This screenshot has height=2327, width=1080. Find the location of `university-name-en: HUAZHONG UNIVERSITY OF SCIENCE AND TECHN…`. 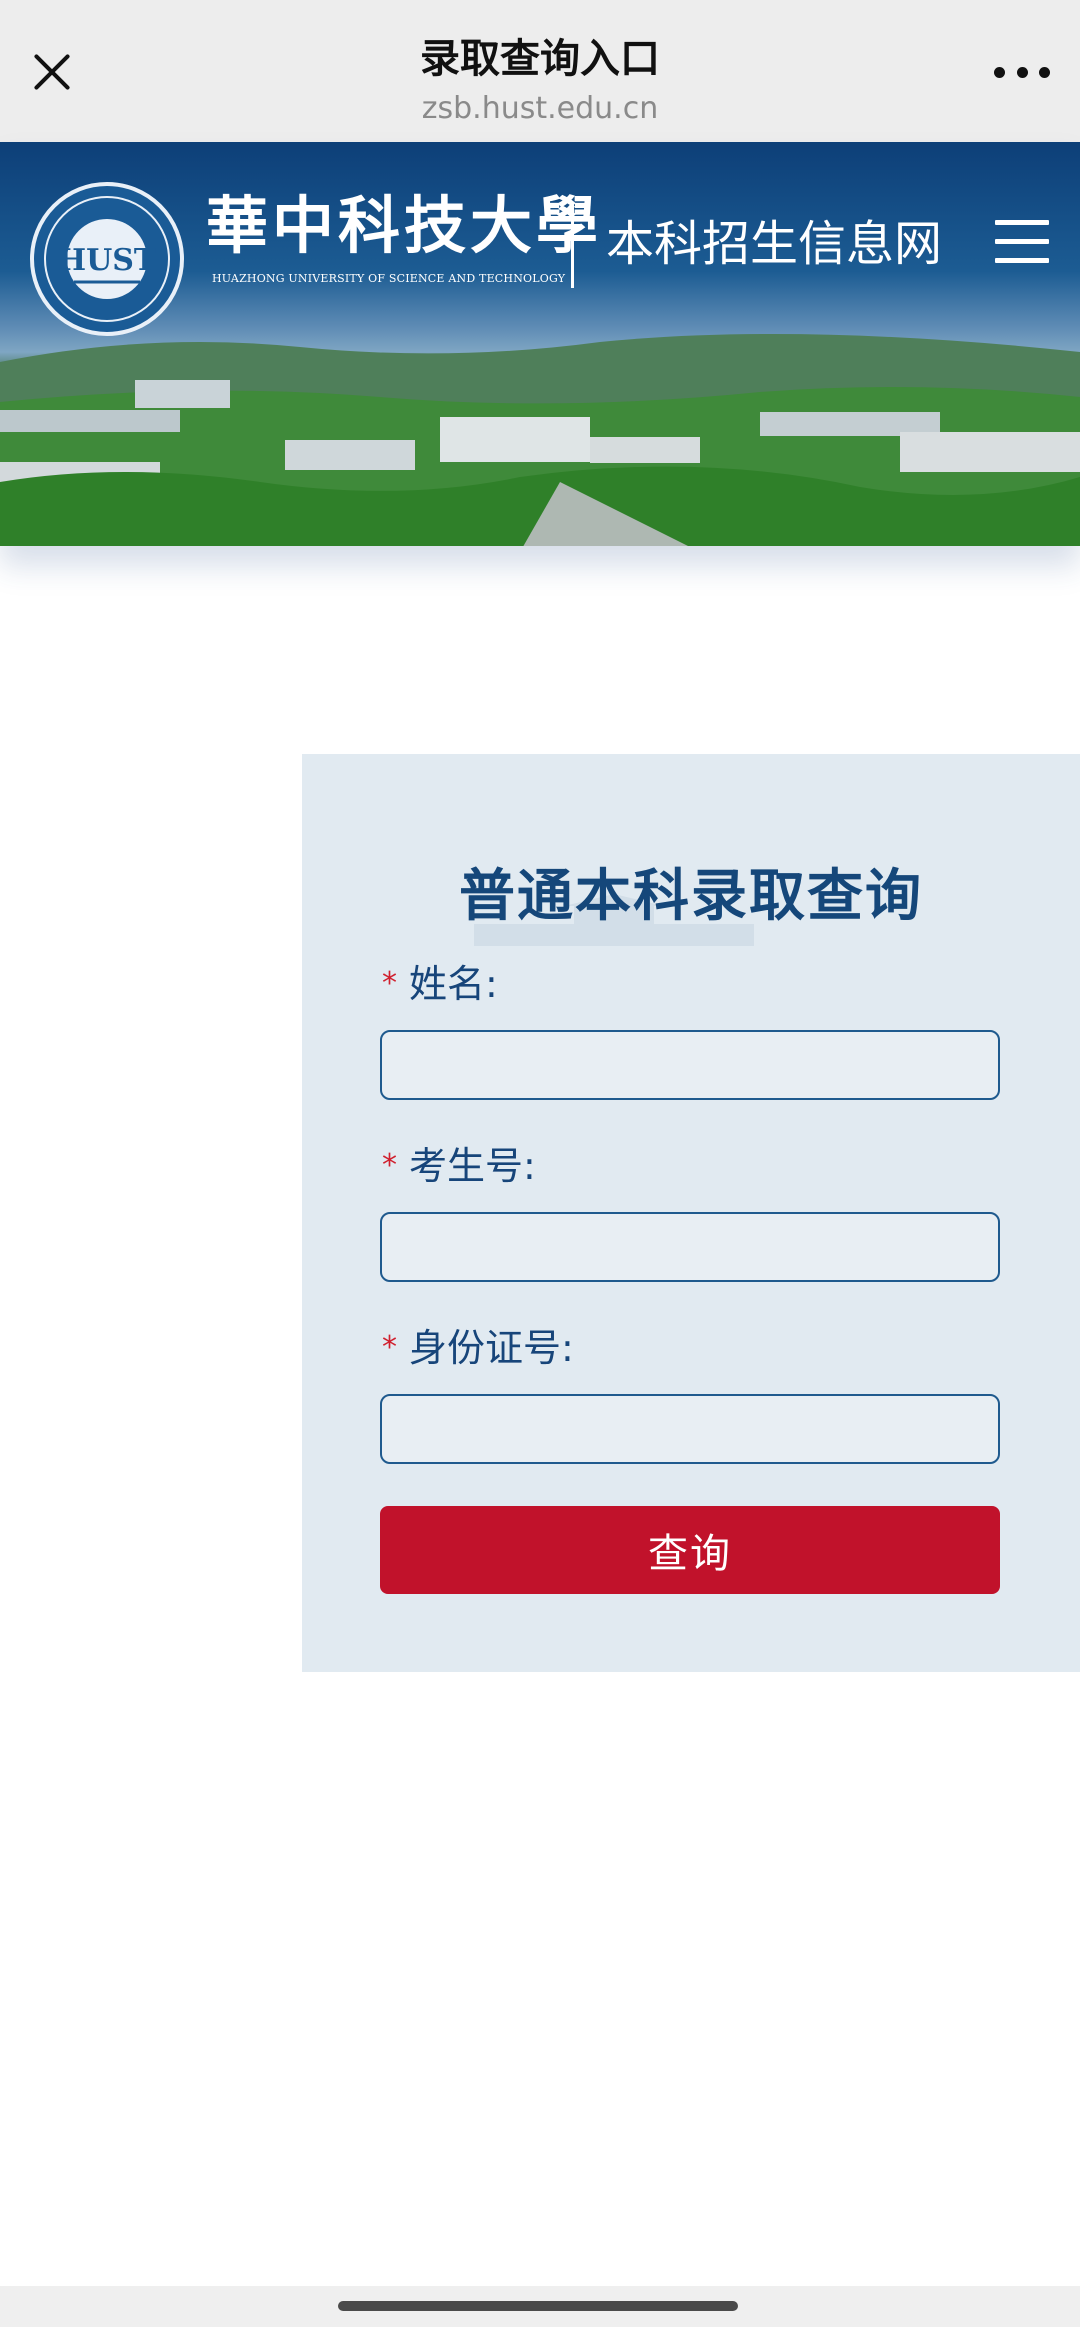

university-name-en: HUAZHONG UNIVERSITY OF SCIENCE AND TECHN… is located at coordinates (389, 278).